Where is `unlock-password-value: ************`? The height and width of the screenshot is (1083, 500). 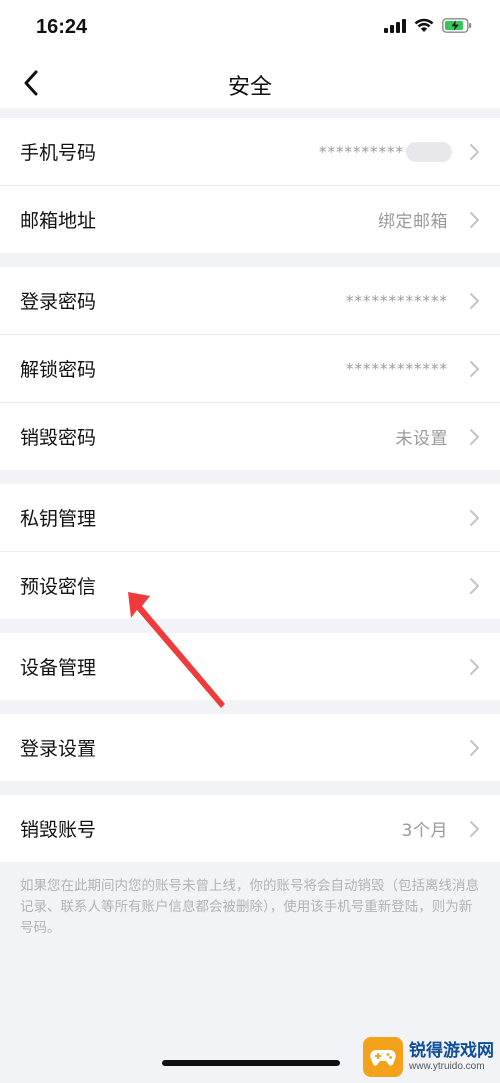 unlock-password-value: ************ is located at coordinates (397, 368).